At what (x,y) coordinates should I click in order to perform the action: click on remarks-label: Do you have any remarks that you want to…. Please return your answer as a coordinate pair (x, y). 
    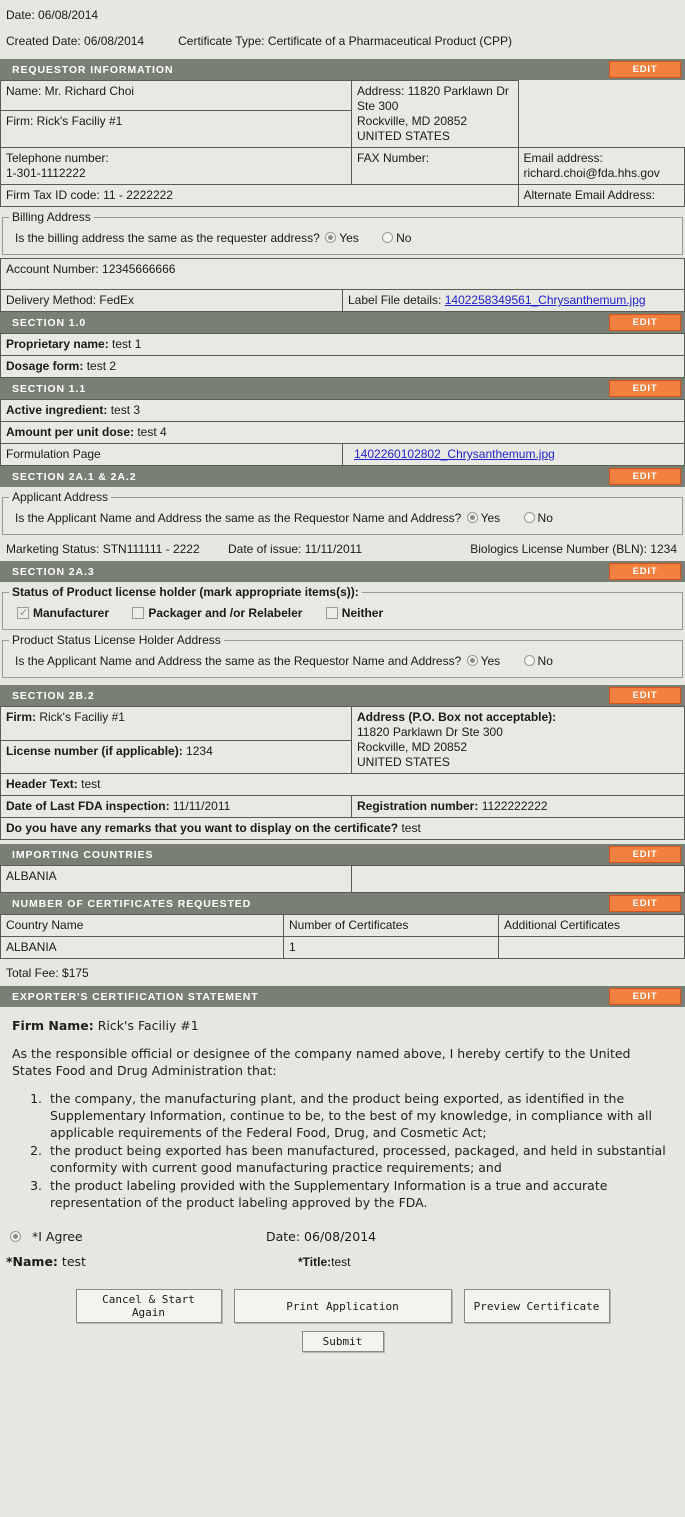
    Looking at the image, I should click on (202, 828).